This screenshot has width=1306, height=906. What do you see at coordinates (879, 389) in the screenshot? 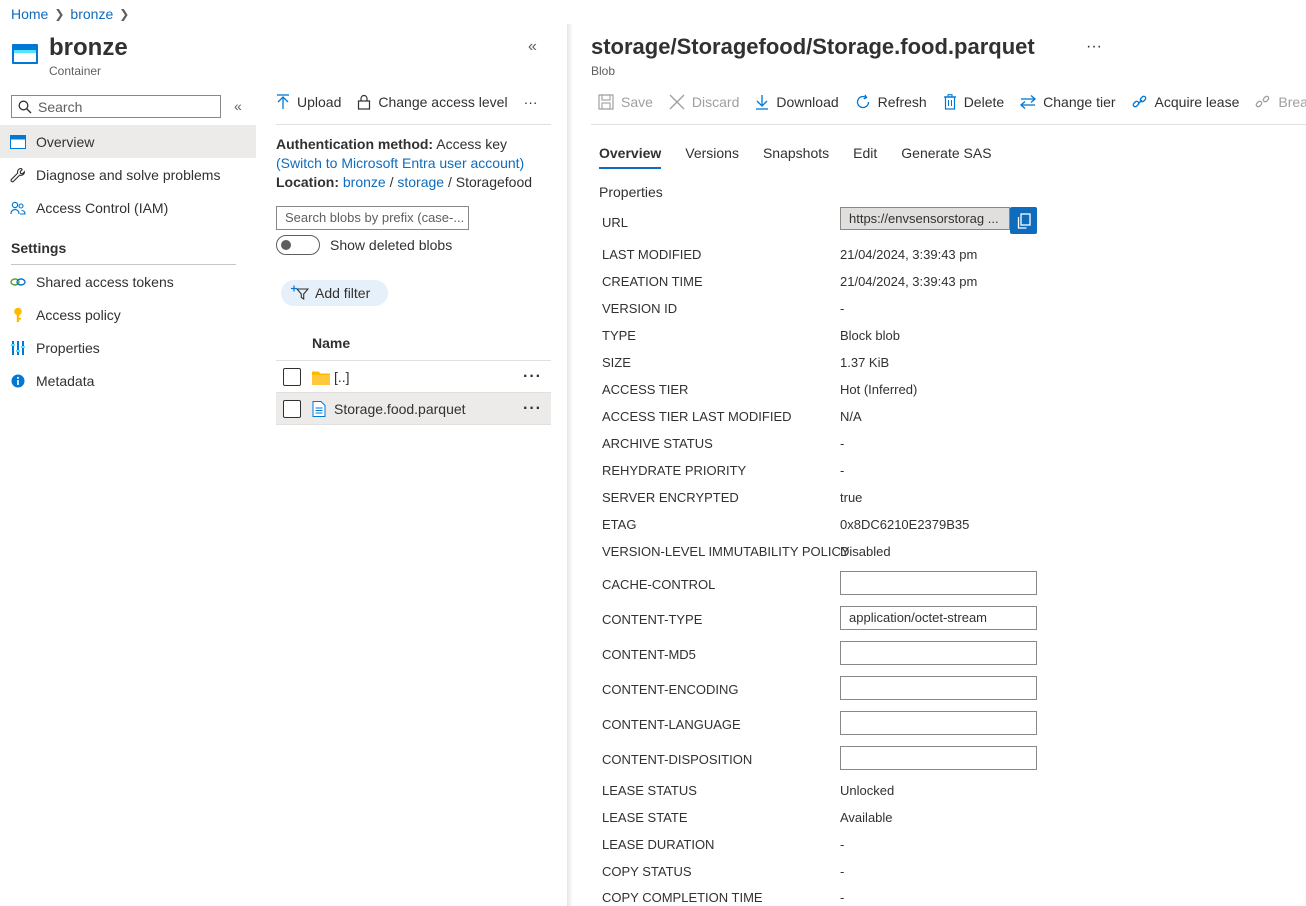
I see `property-value: Hot (Inferred)` at bounding box center [879, 389].